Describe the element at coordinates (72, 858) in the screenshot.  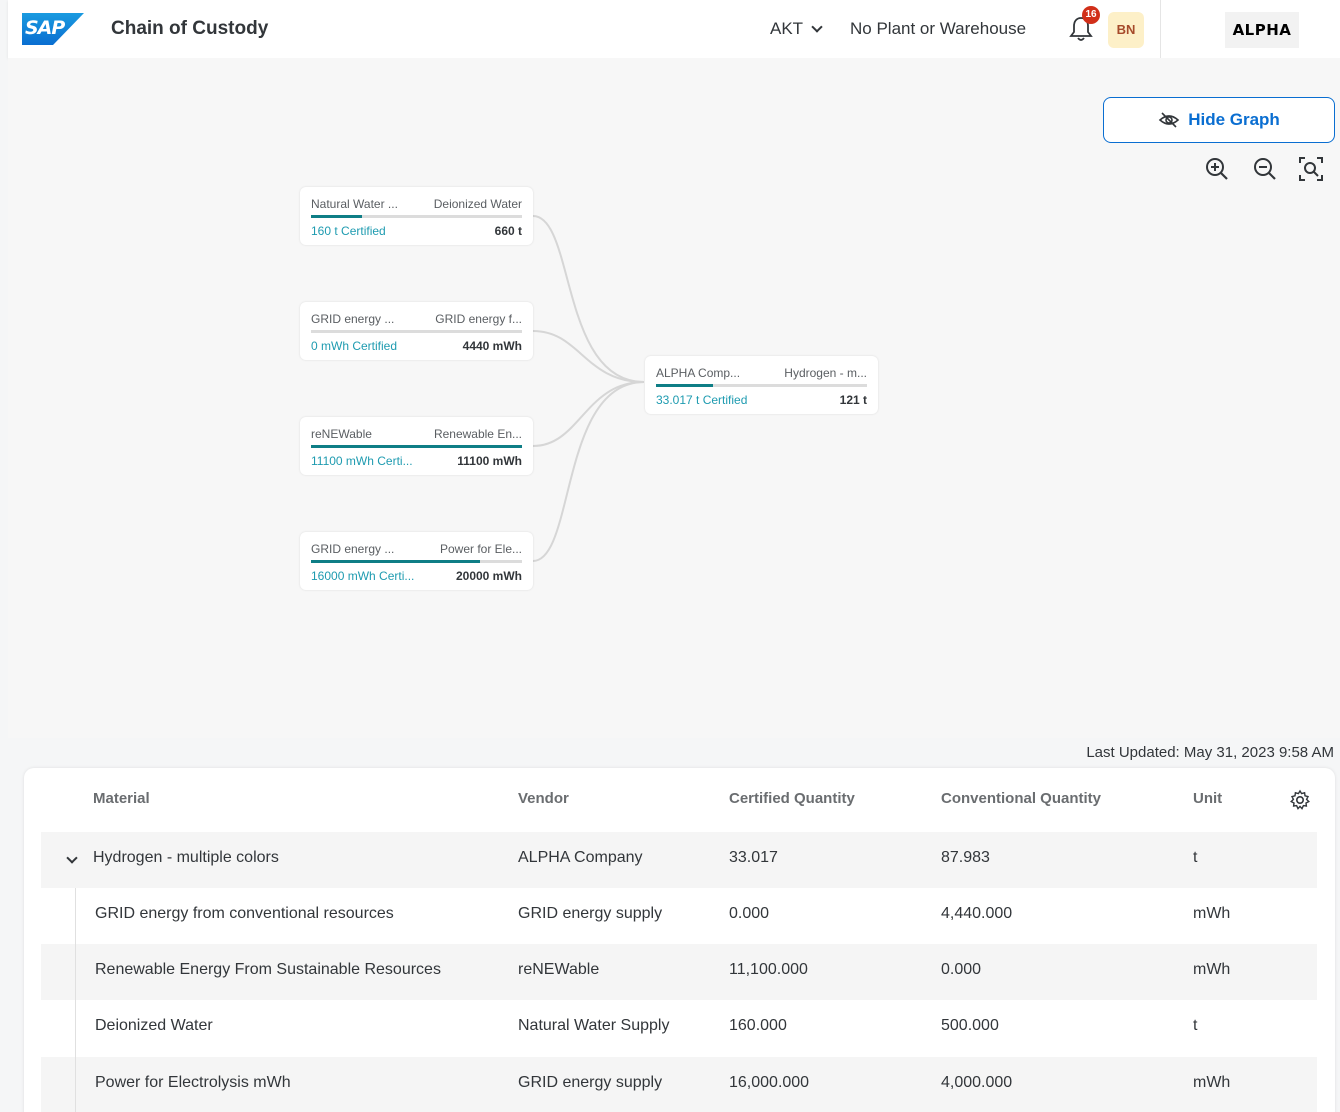
I see `collapse-chevron-icon` at that location.